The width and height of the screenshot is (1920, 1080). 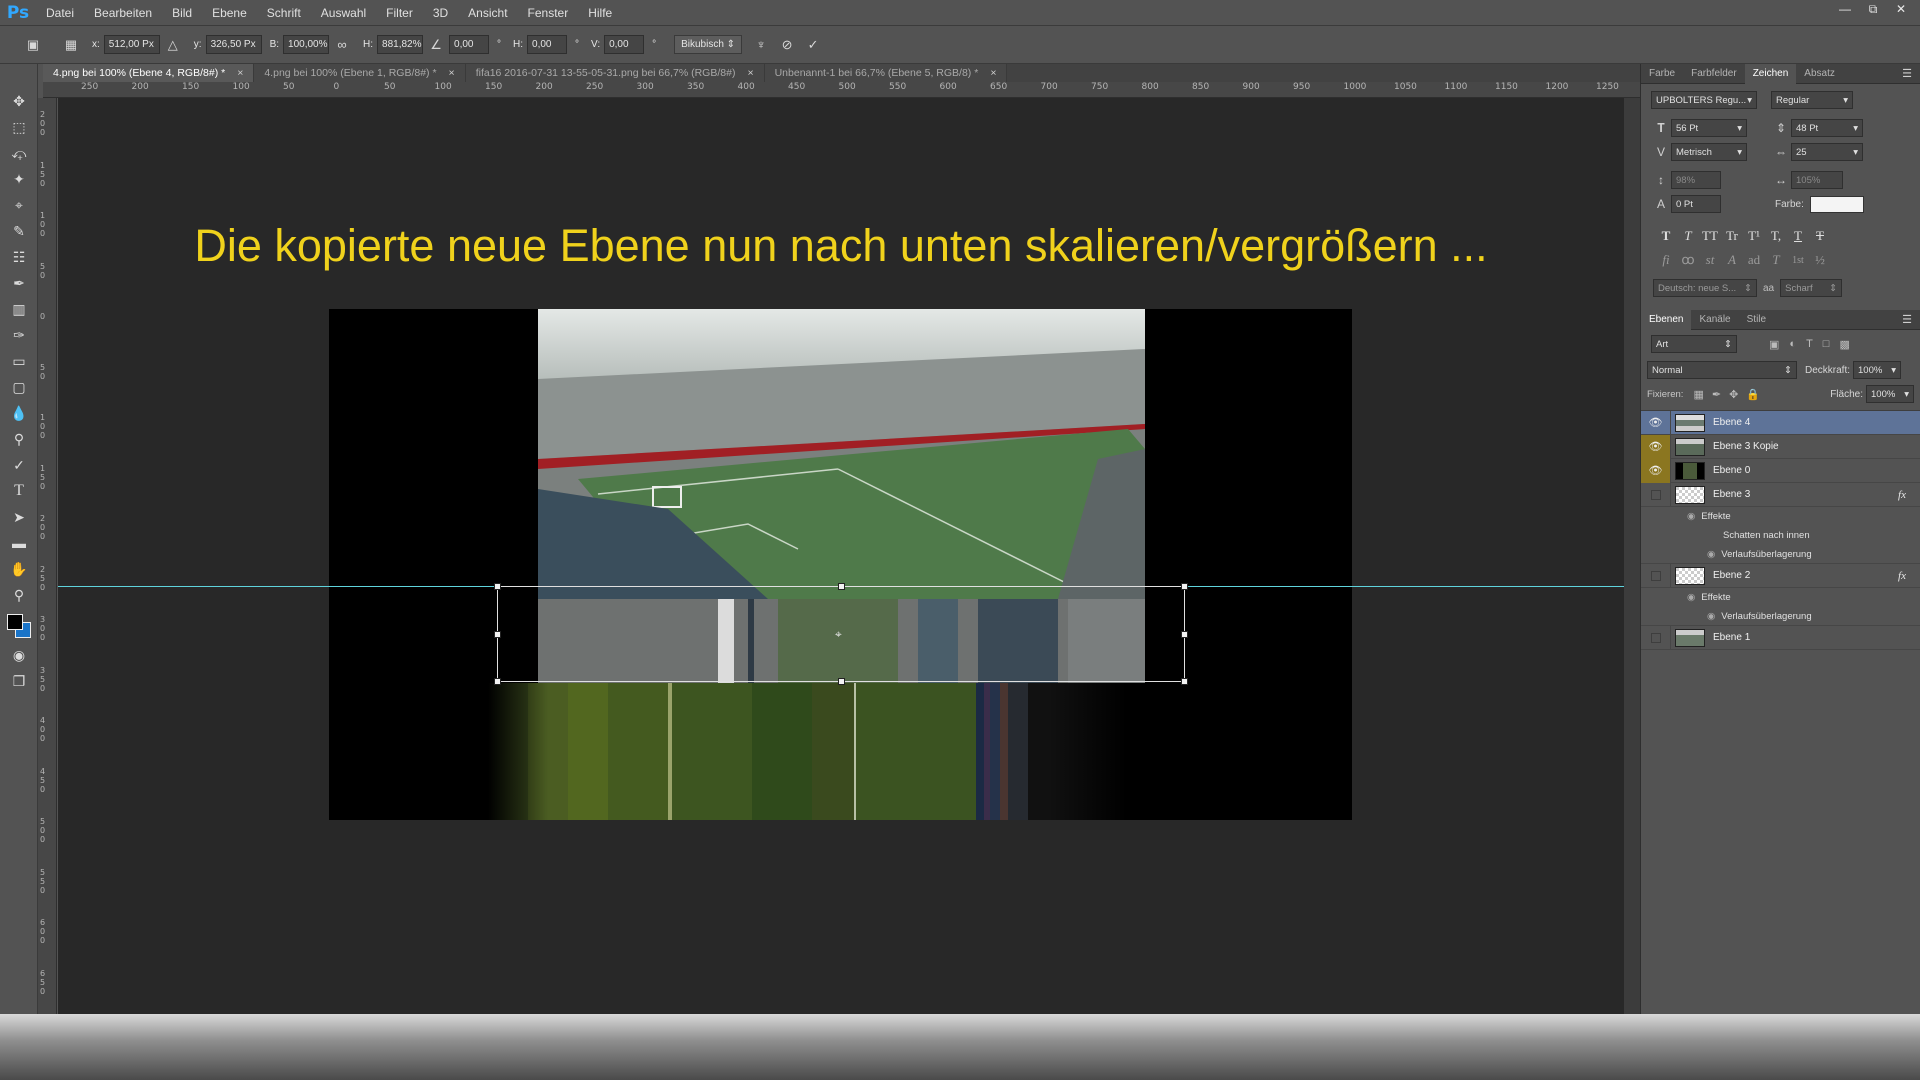 What do you see at coordinates (1811, 288) in the screenshot?
I see `antialias-select: Scharf ⇕` at bounding box center [1811, 288].